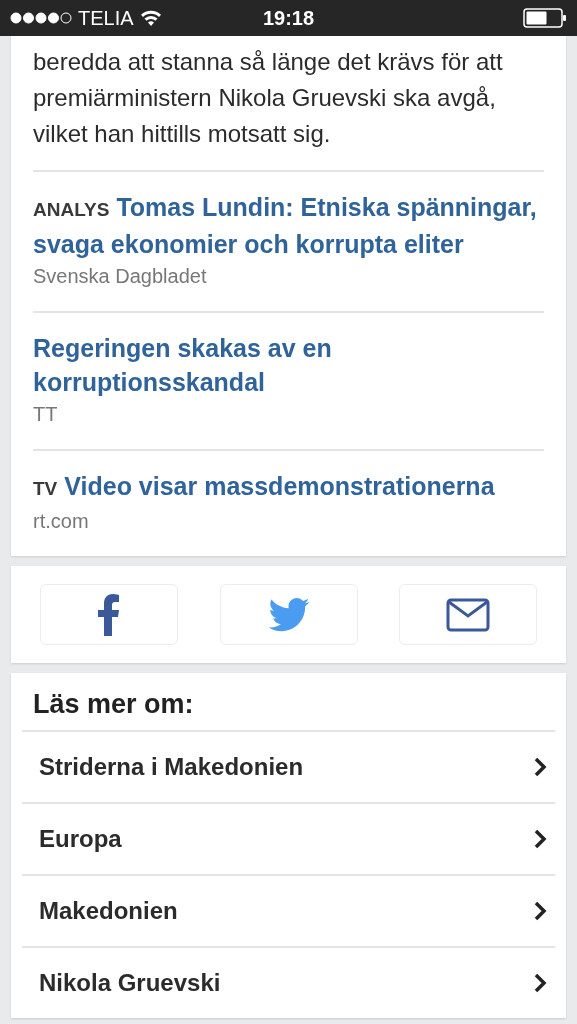  What do you see at coordinates (150, 18) in the screenshot?
I see `wifi-icon` at bounding box center [150, 18].